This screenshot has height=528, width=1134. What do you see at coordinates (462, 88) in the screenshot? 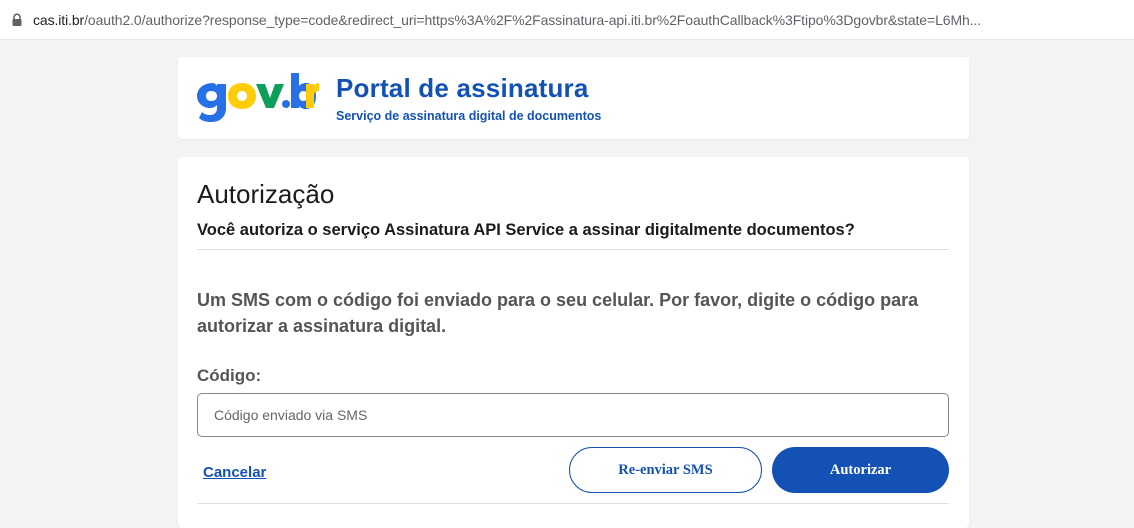
I see `portal-title: Portal de assinatura` at bounding box center [462, 88].